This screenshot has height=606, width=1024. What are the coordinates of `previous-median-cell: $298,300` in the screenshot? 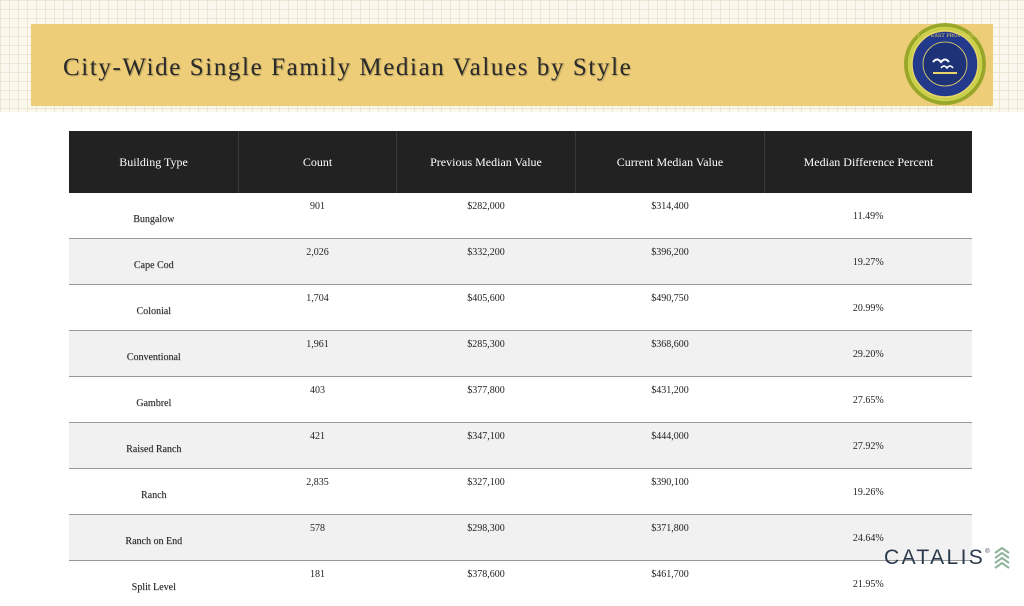 It's located at (486, 538).